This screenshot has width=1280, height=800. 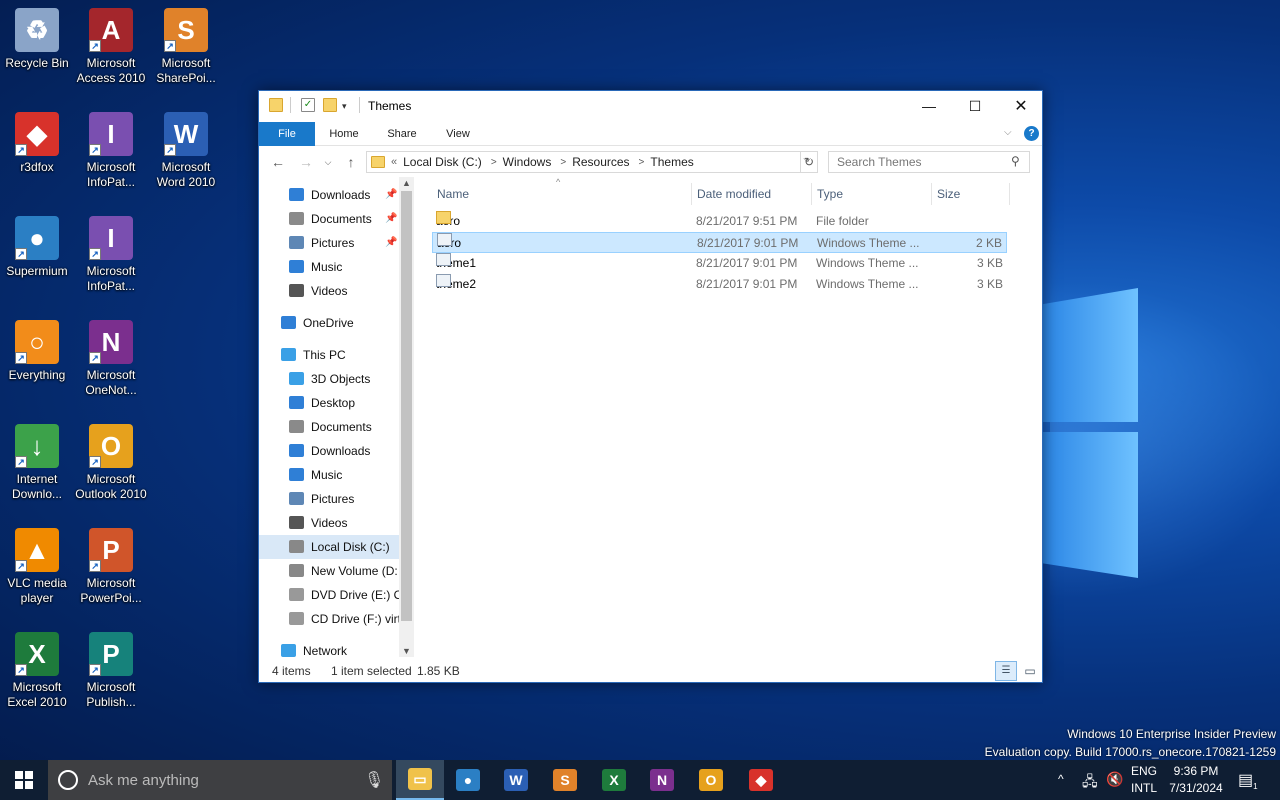 What do you see at coordinates (420, 780) in the screenshot?
I see `taskbar-file-explorer-button: ▭` at bounding box center [420, 780].